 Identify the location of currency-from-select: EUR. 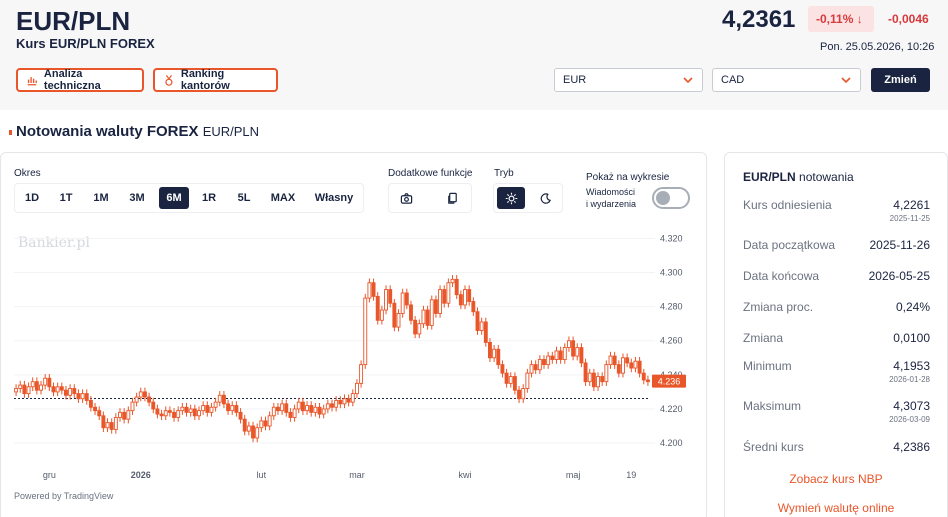
(628, 80).